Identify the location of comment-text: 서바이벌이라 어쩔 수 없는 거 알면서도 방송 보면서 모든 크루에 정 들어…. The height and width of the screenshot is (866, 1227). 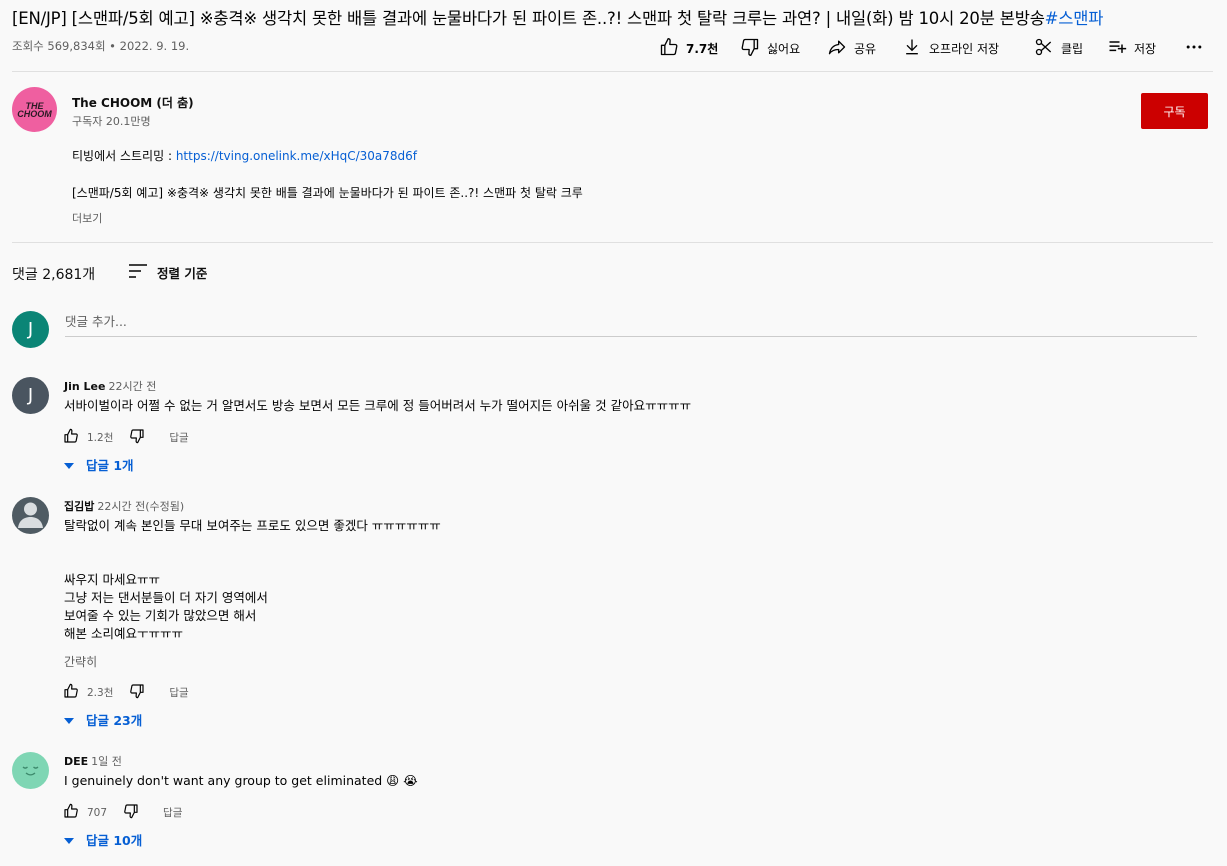
(378, 405).